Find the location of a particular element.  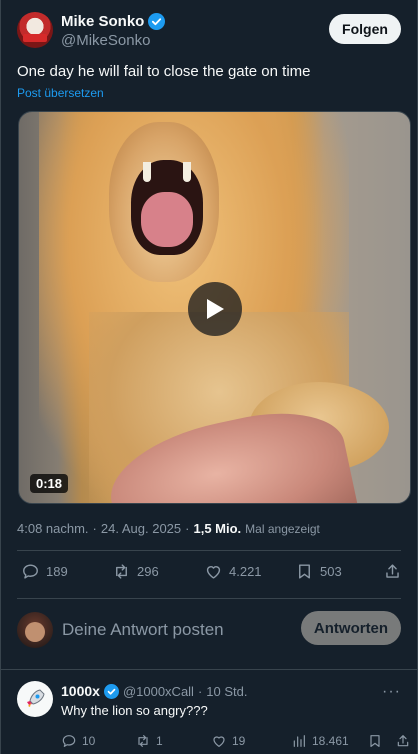

reply-reply-action: 10 is located at coordinates (78, 741).